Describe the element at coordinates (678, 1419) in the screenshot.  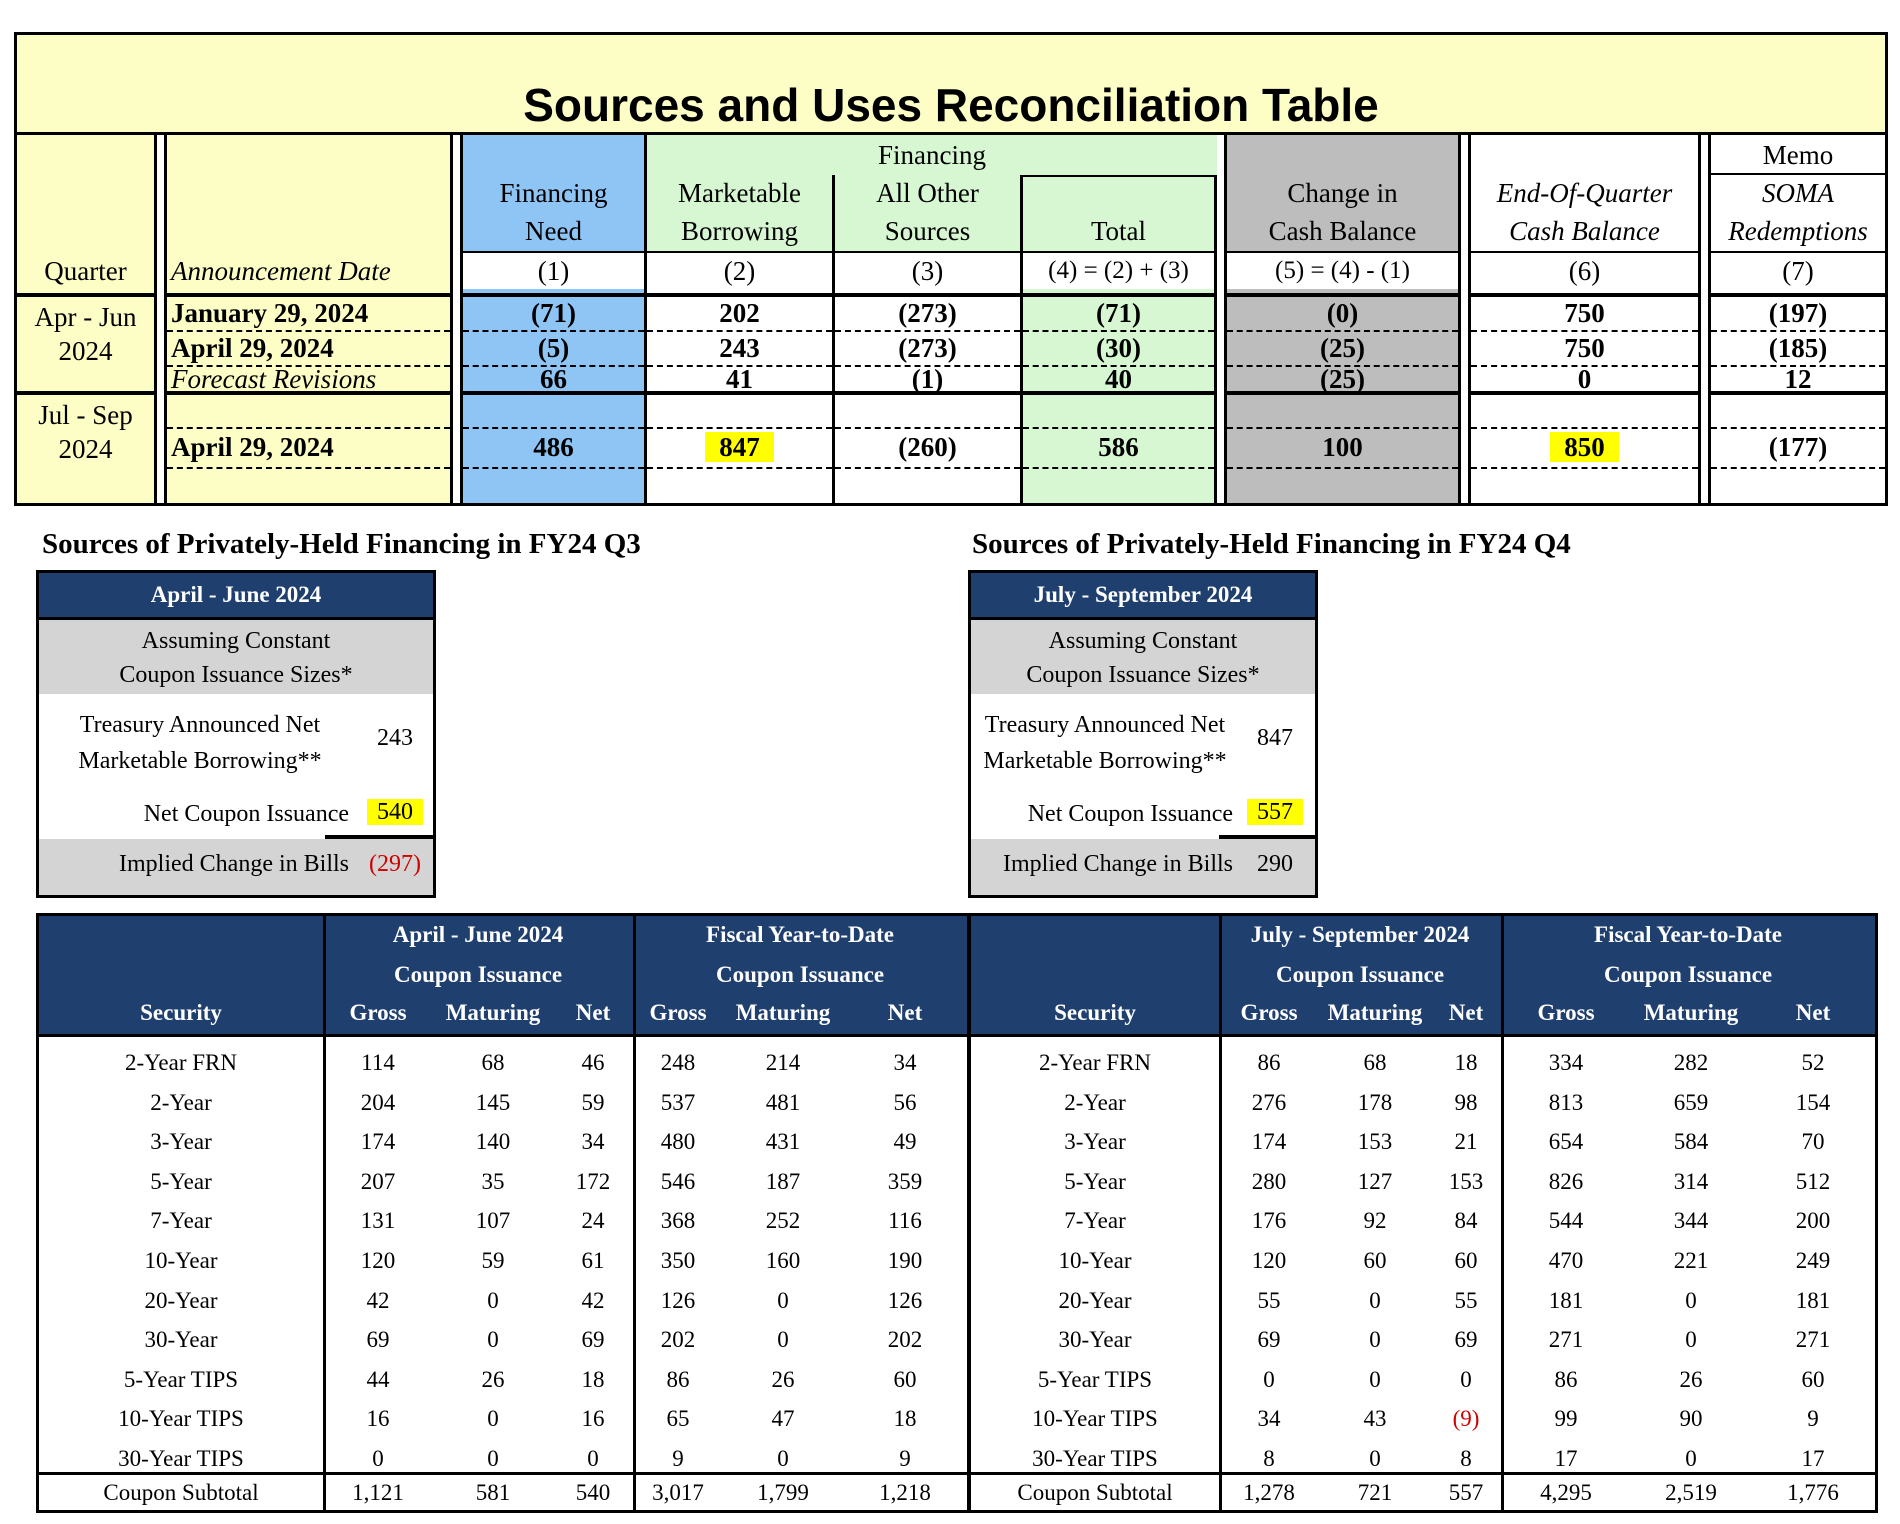
I see `table-cell: 65` at that location.